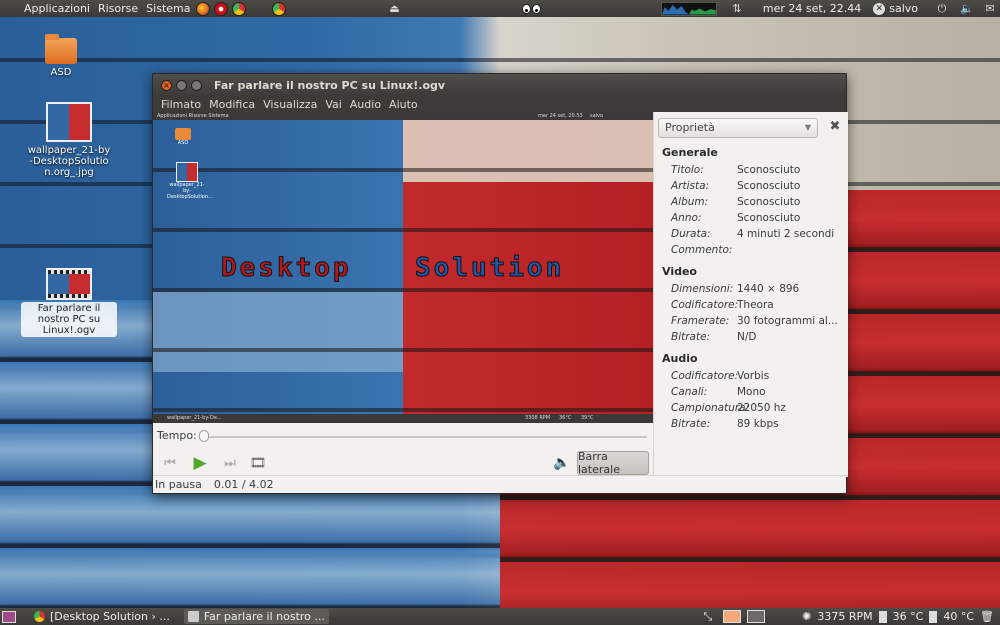 This screenshot has height=625, width=1000. I want to click on clock: mer 24 set, 22.44, so click(812, 8).